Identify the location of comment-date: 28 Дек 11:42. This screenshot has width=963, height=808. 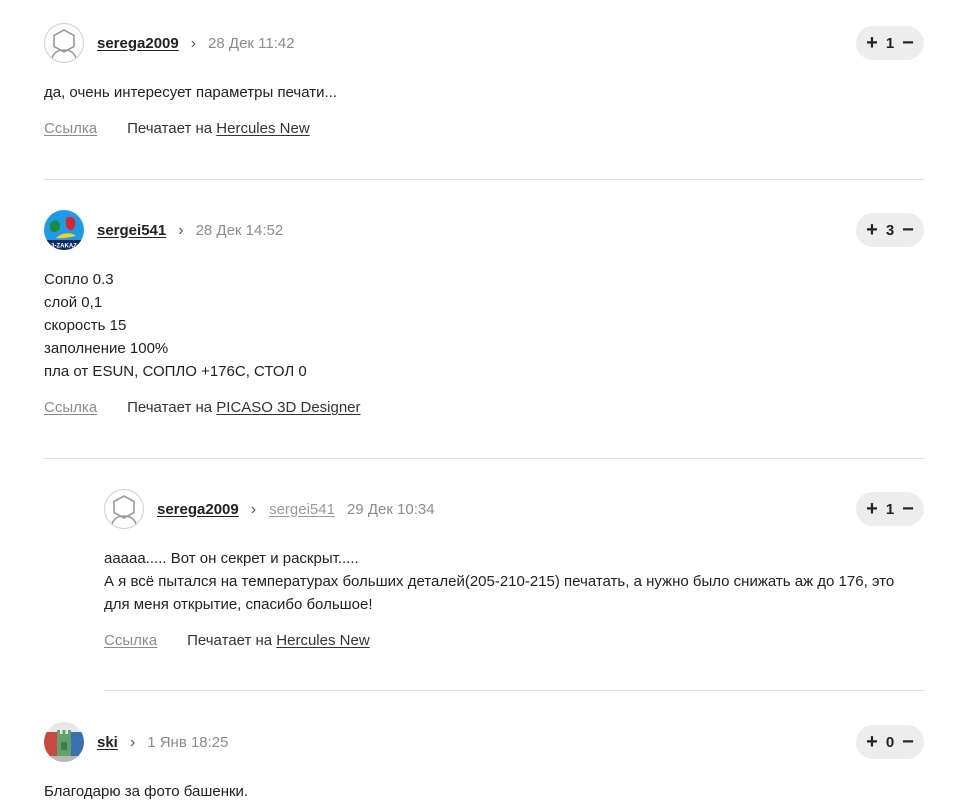
(251, 43).